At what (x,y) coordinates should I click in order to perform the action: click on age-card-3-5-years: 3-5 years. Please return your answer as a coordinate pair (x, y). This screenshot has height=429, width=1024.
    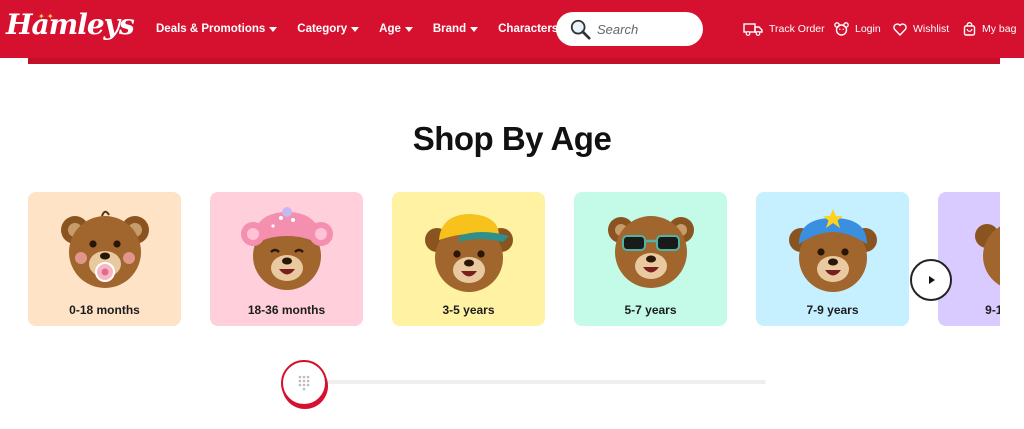
    Looking at the image, I should click on (468, 259).